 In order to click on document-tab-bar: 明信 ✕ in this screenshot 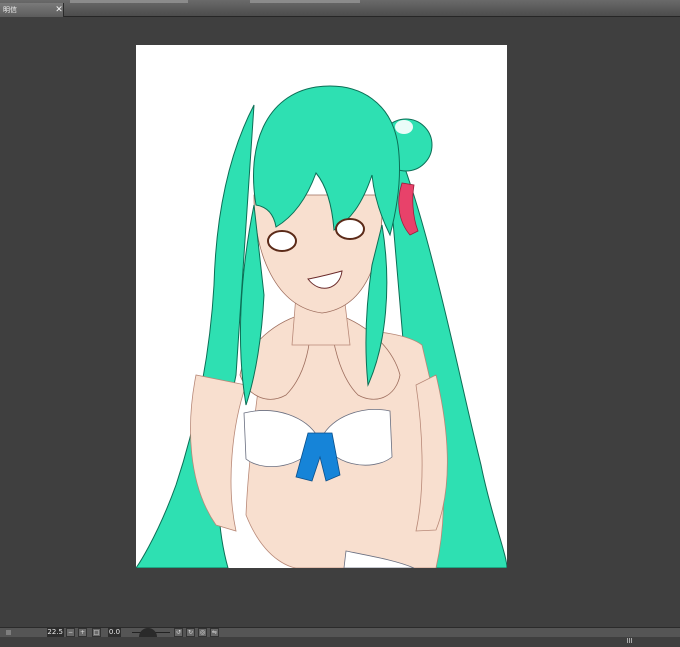, I will do `click(340, 8)`.